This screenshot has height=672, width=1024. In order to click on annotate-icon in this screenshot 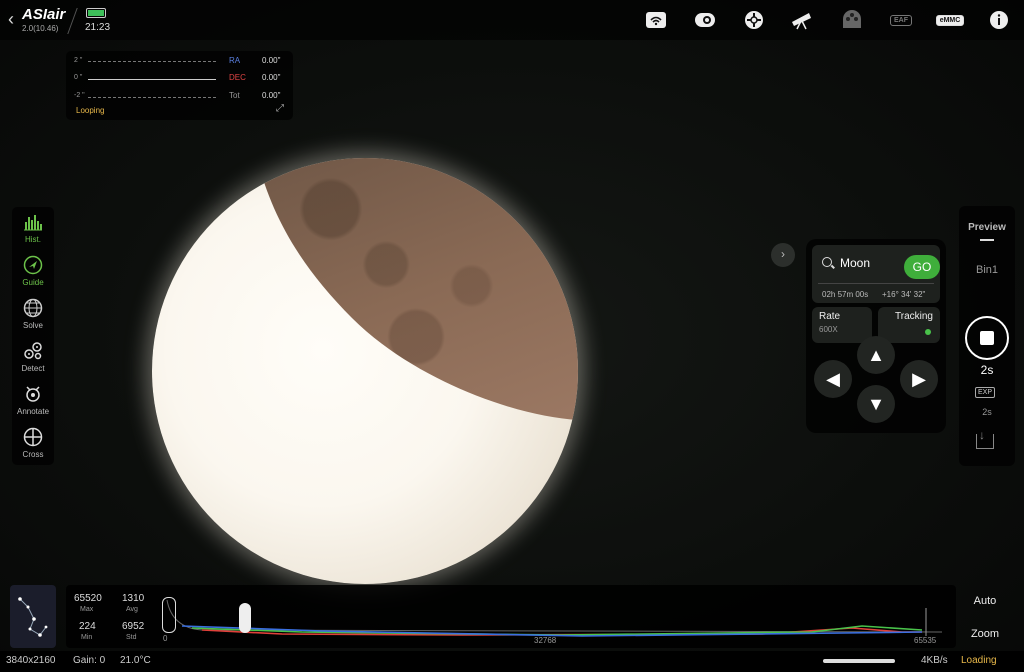, I will do `click(33, 394)`.